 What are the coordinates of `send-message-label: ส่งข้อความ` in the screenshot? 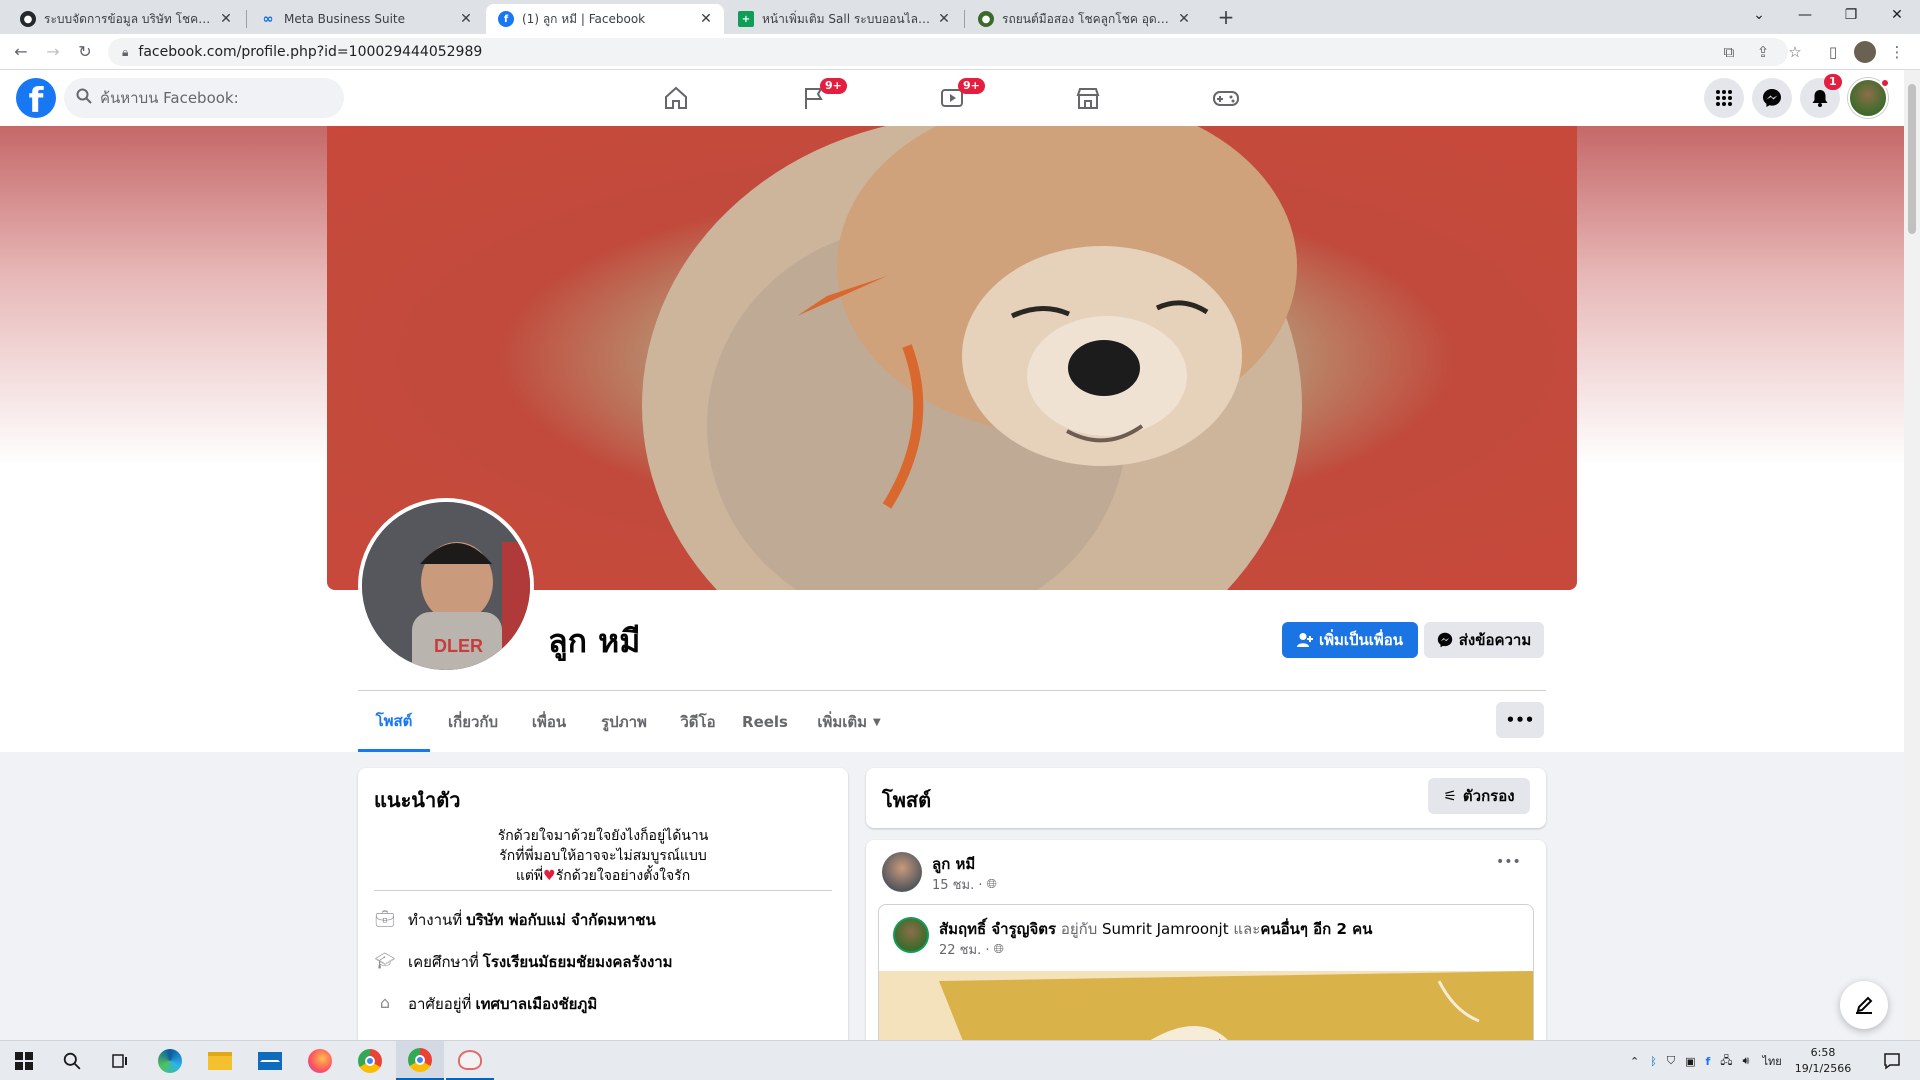 It's located at (1495, 640).